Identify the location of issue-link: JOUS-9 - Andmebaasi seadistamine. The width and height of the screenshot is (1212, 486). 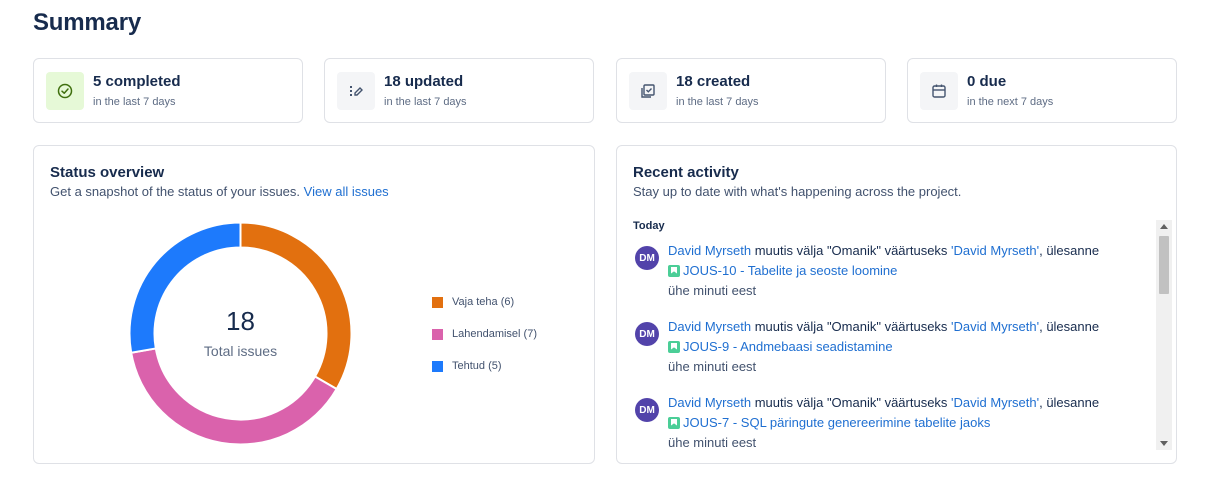
(788, 346).